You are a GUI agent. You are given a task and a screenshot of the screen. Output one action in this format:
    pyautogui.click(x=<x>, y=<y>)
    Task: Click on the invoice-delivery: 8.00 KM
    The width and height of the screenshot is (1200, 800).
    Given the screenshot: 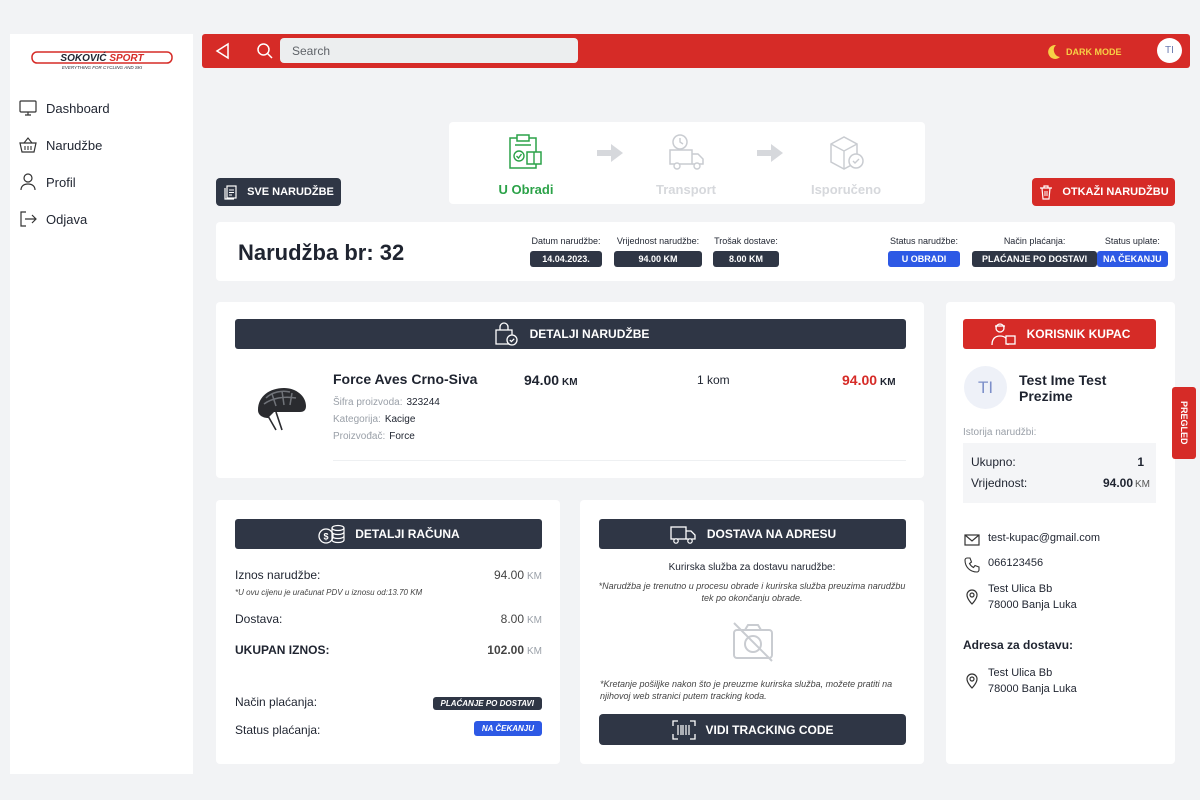 What is the action you would take?
    pyautogui.click(x=521, y=619)
    